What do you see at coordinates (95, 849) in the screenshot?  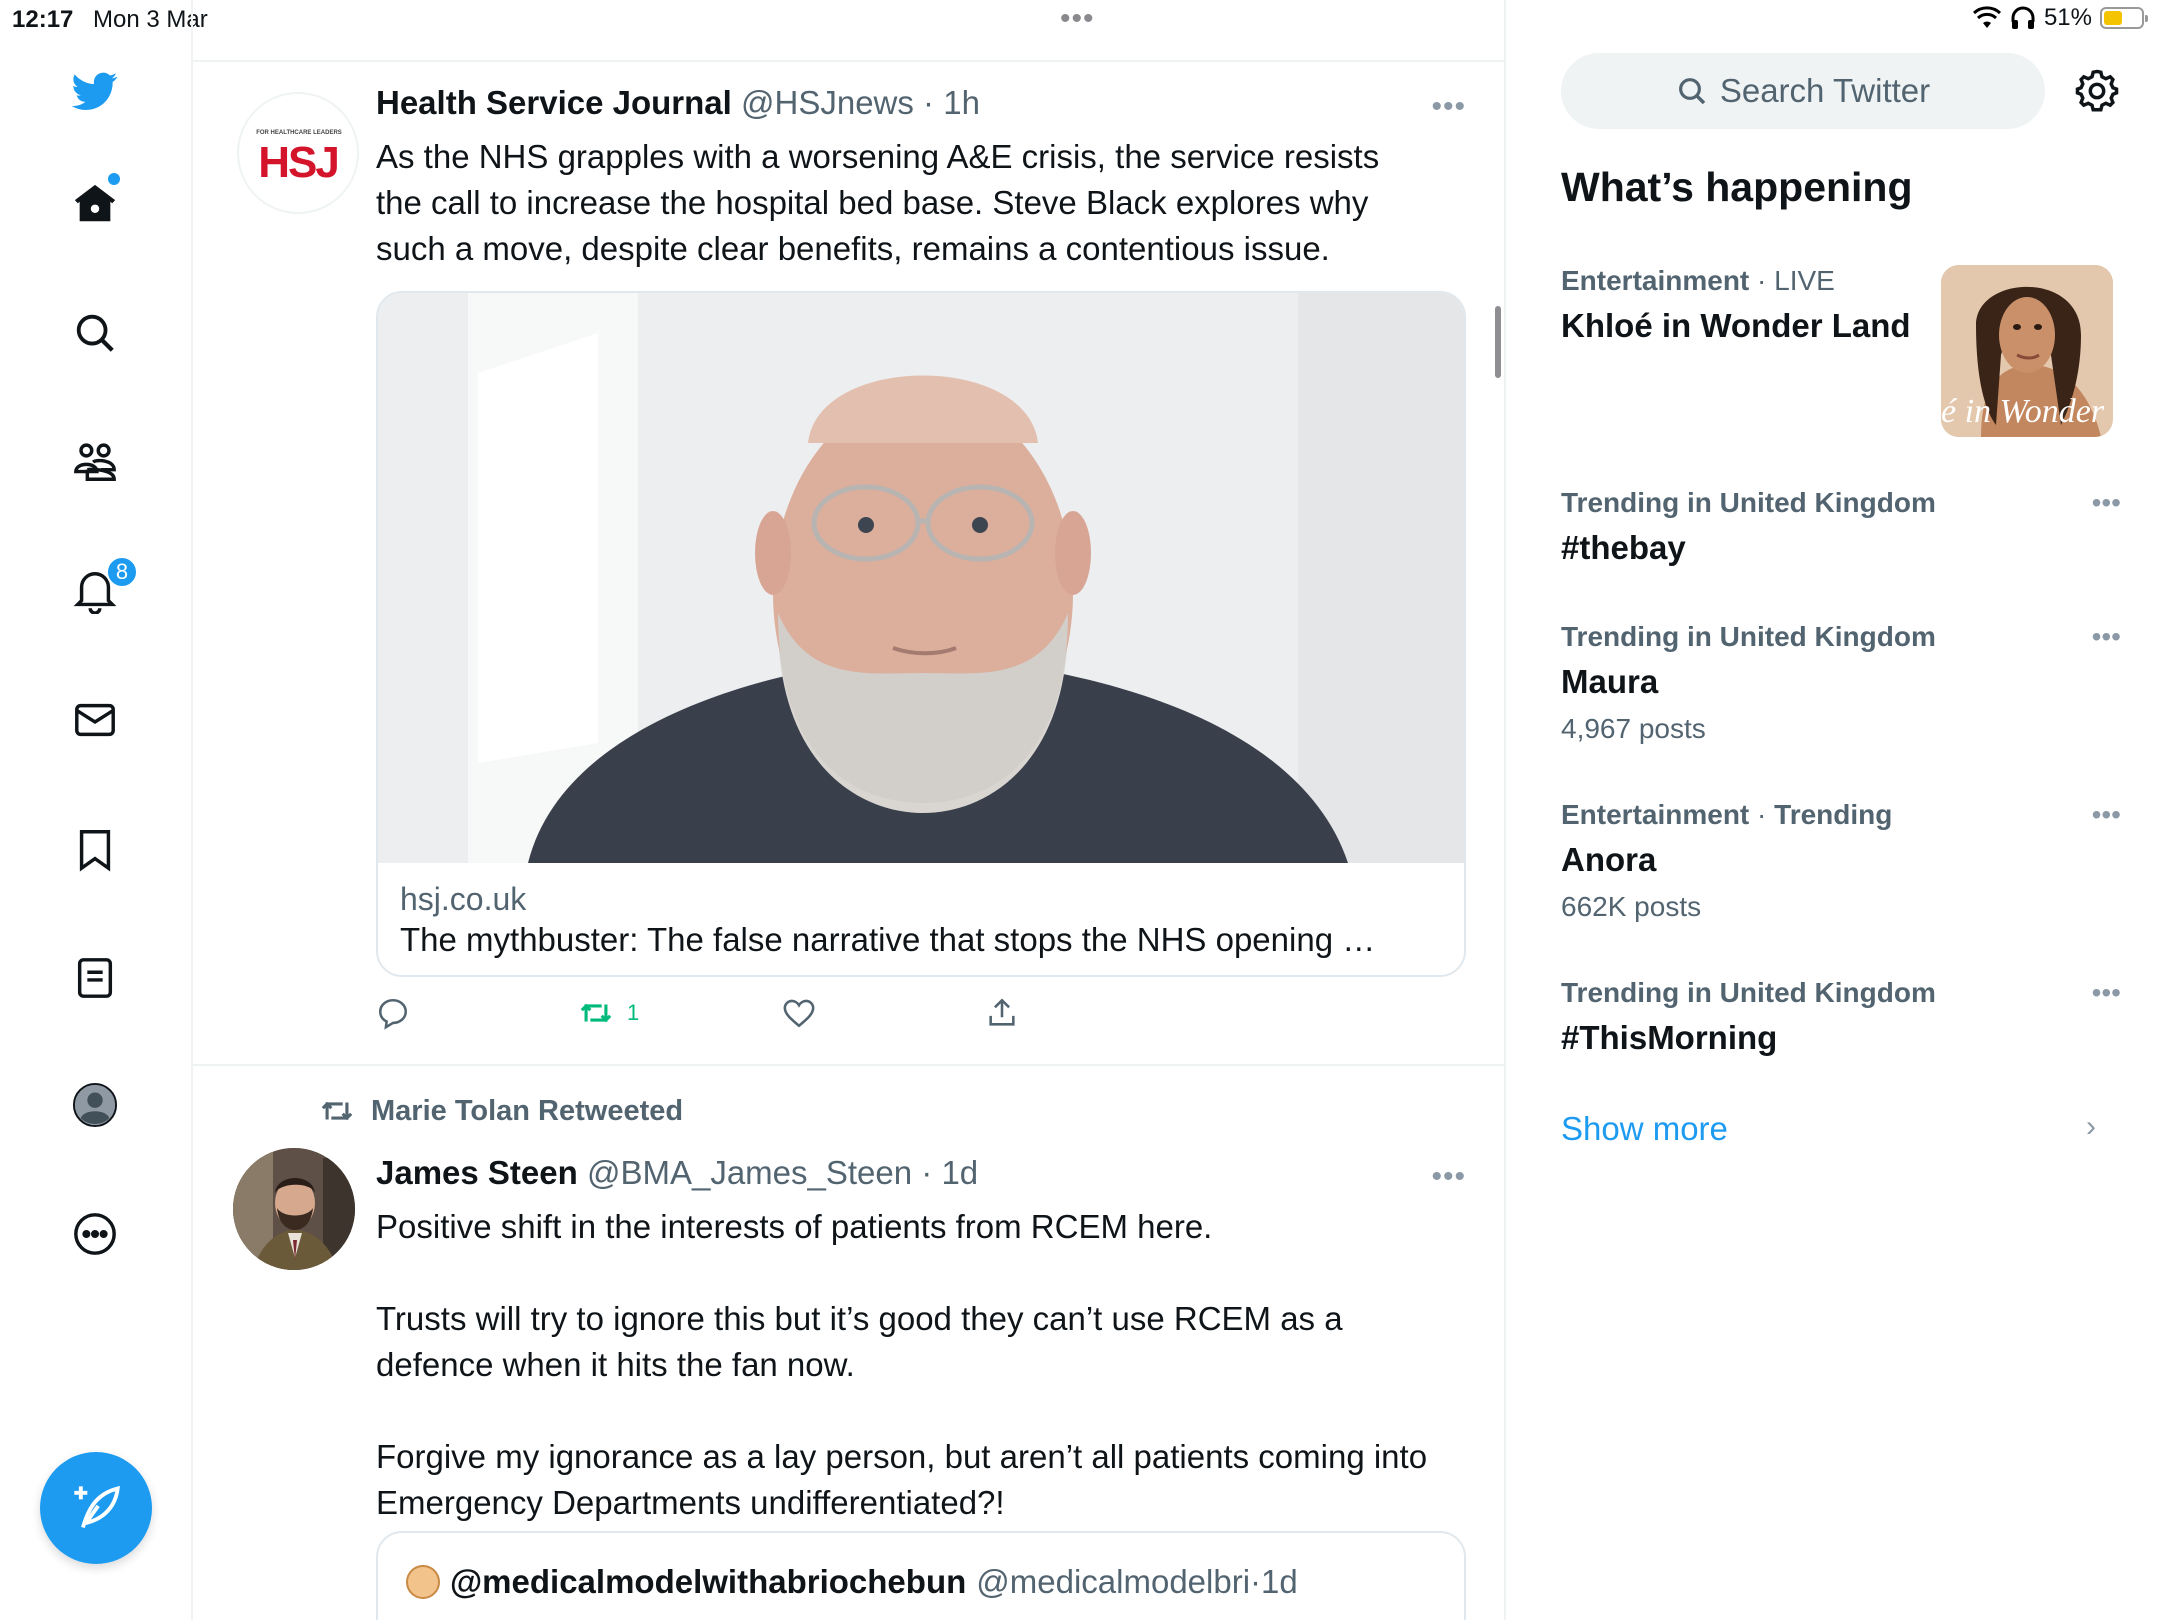 I see `bookmarks-icon` at bounding box center [95, 849].